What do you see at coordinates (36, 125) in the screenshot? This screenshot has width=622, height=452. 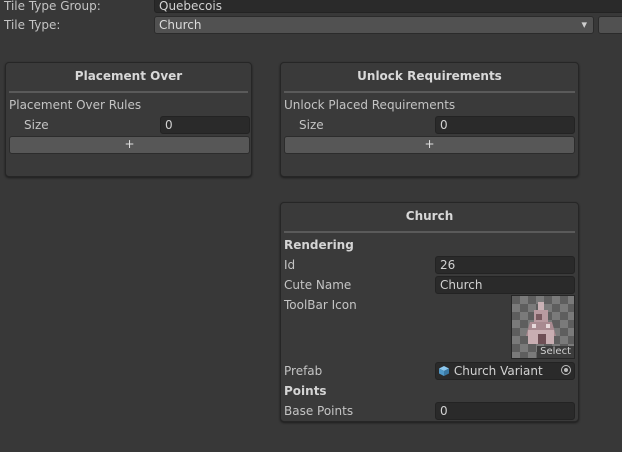 I see `placement-over-size-label: Size` at bounding box center [36, 125].